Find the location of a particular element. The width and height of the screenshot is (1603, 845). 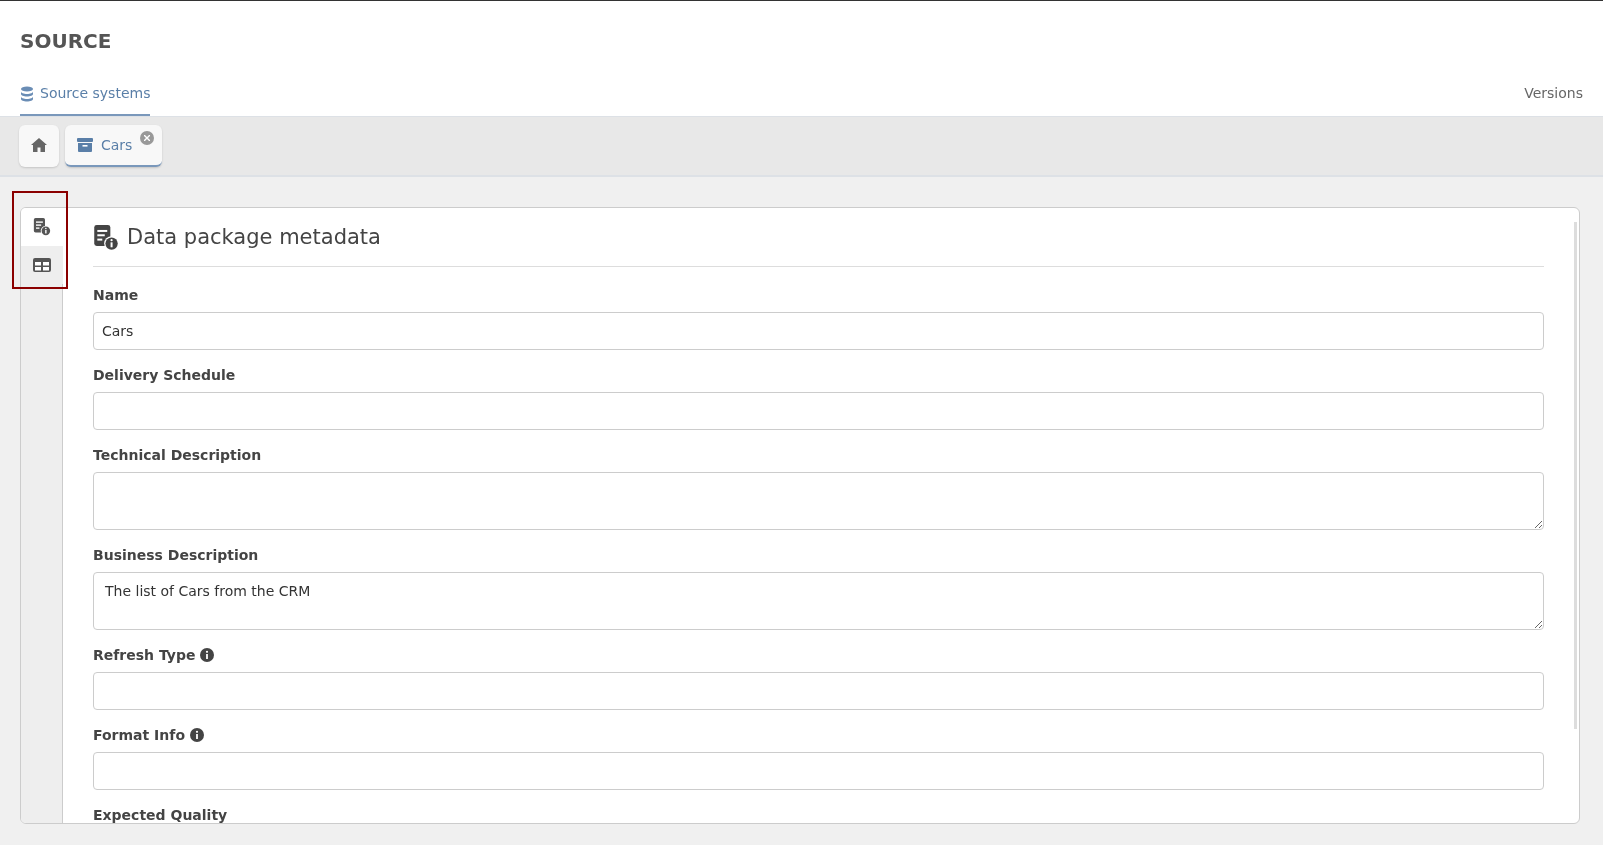

side-tab is located at coordinates (42, 227).